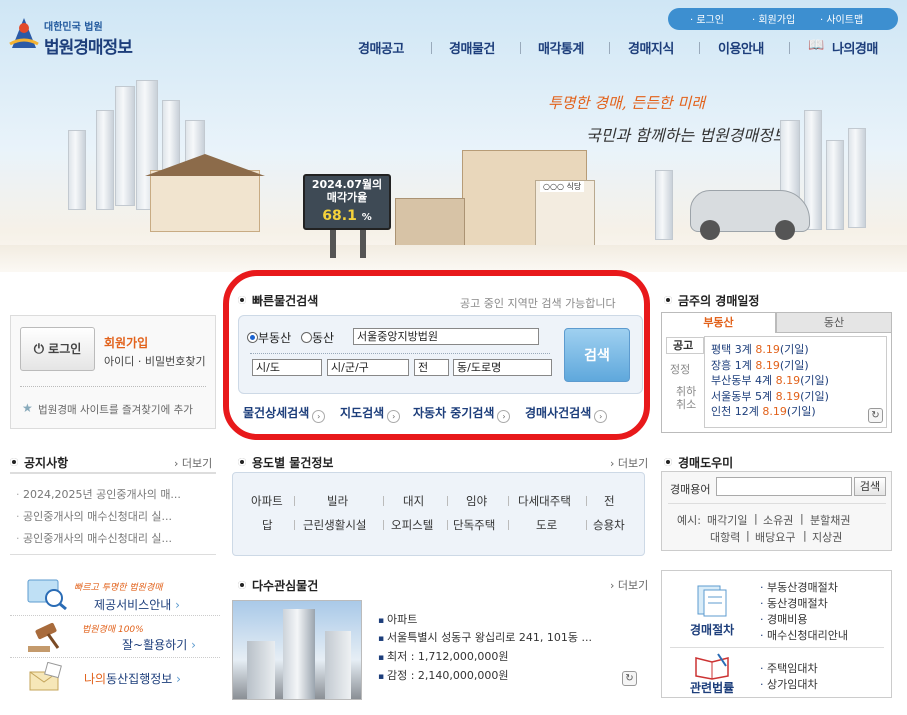 Image resolution: width=907 pixels, height=715 pixels. What do you see at coordinates (566, 413) in the screenshot?
I see `quick-link-case: 경매사건검색 ›` at bounding box center [566, 413].